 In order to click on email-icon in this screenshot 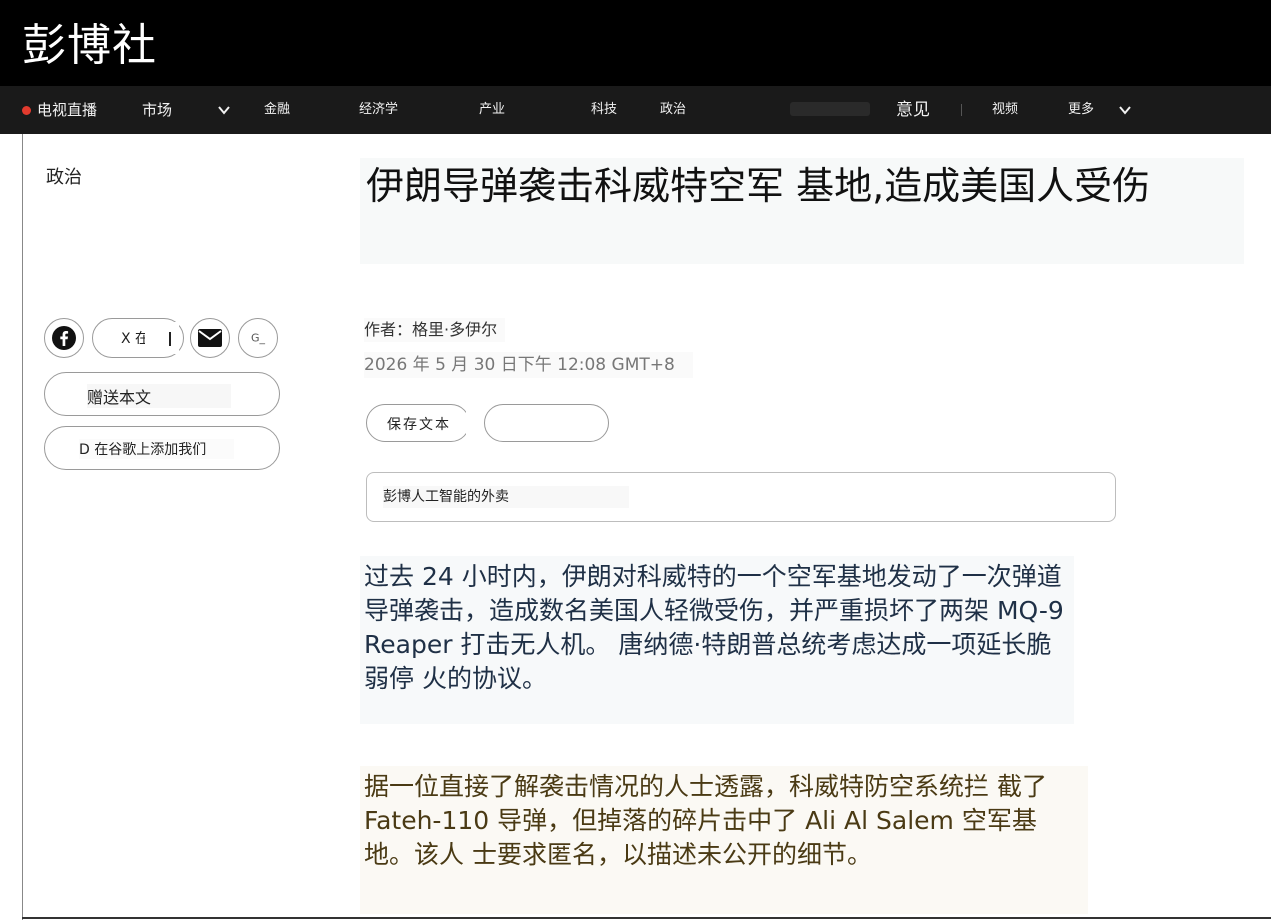, I will do `click(210, 338)`.